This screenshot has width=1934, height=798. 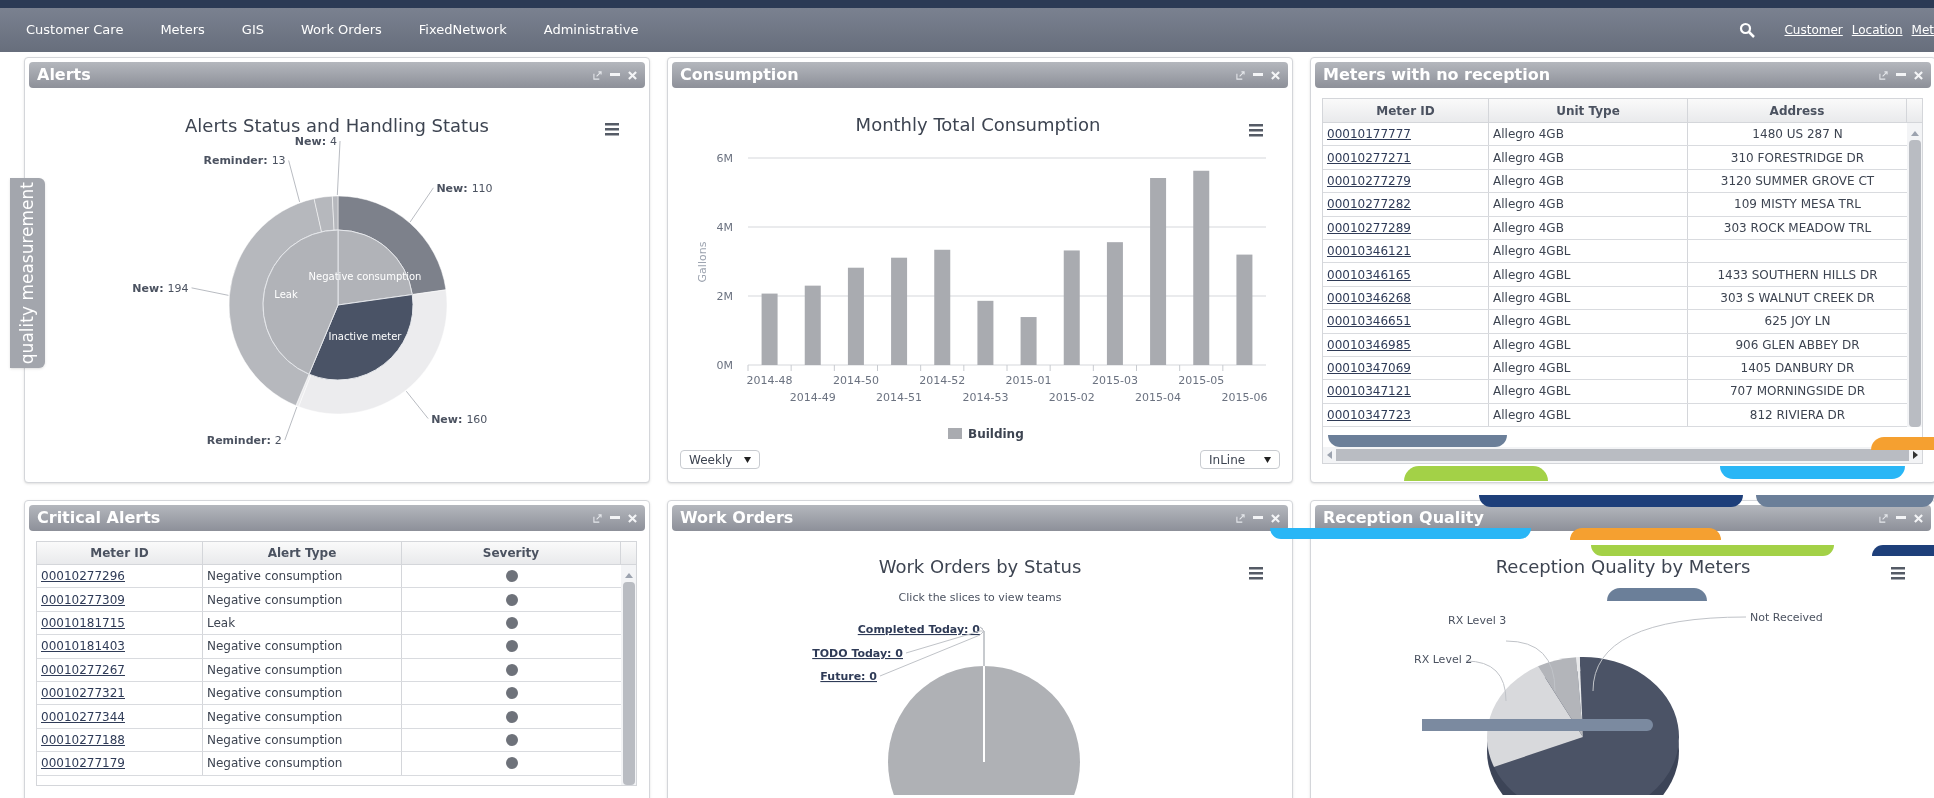 I want to click on meter-link: 00010347069, so click(x=1369, y=368).